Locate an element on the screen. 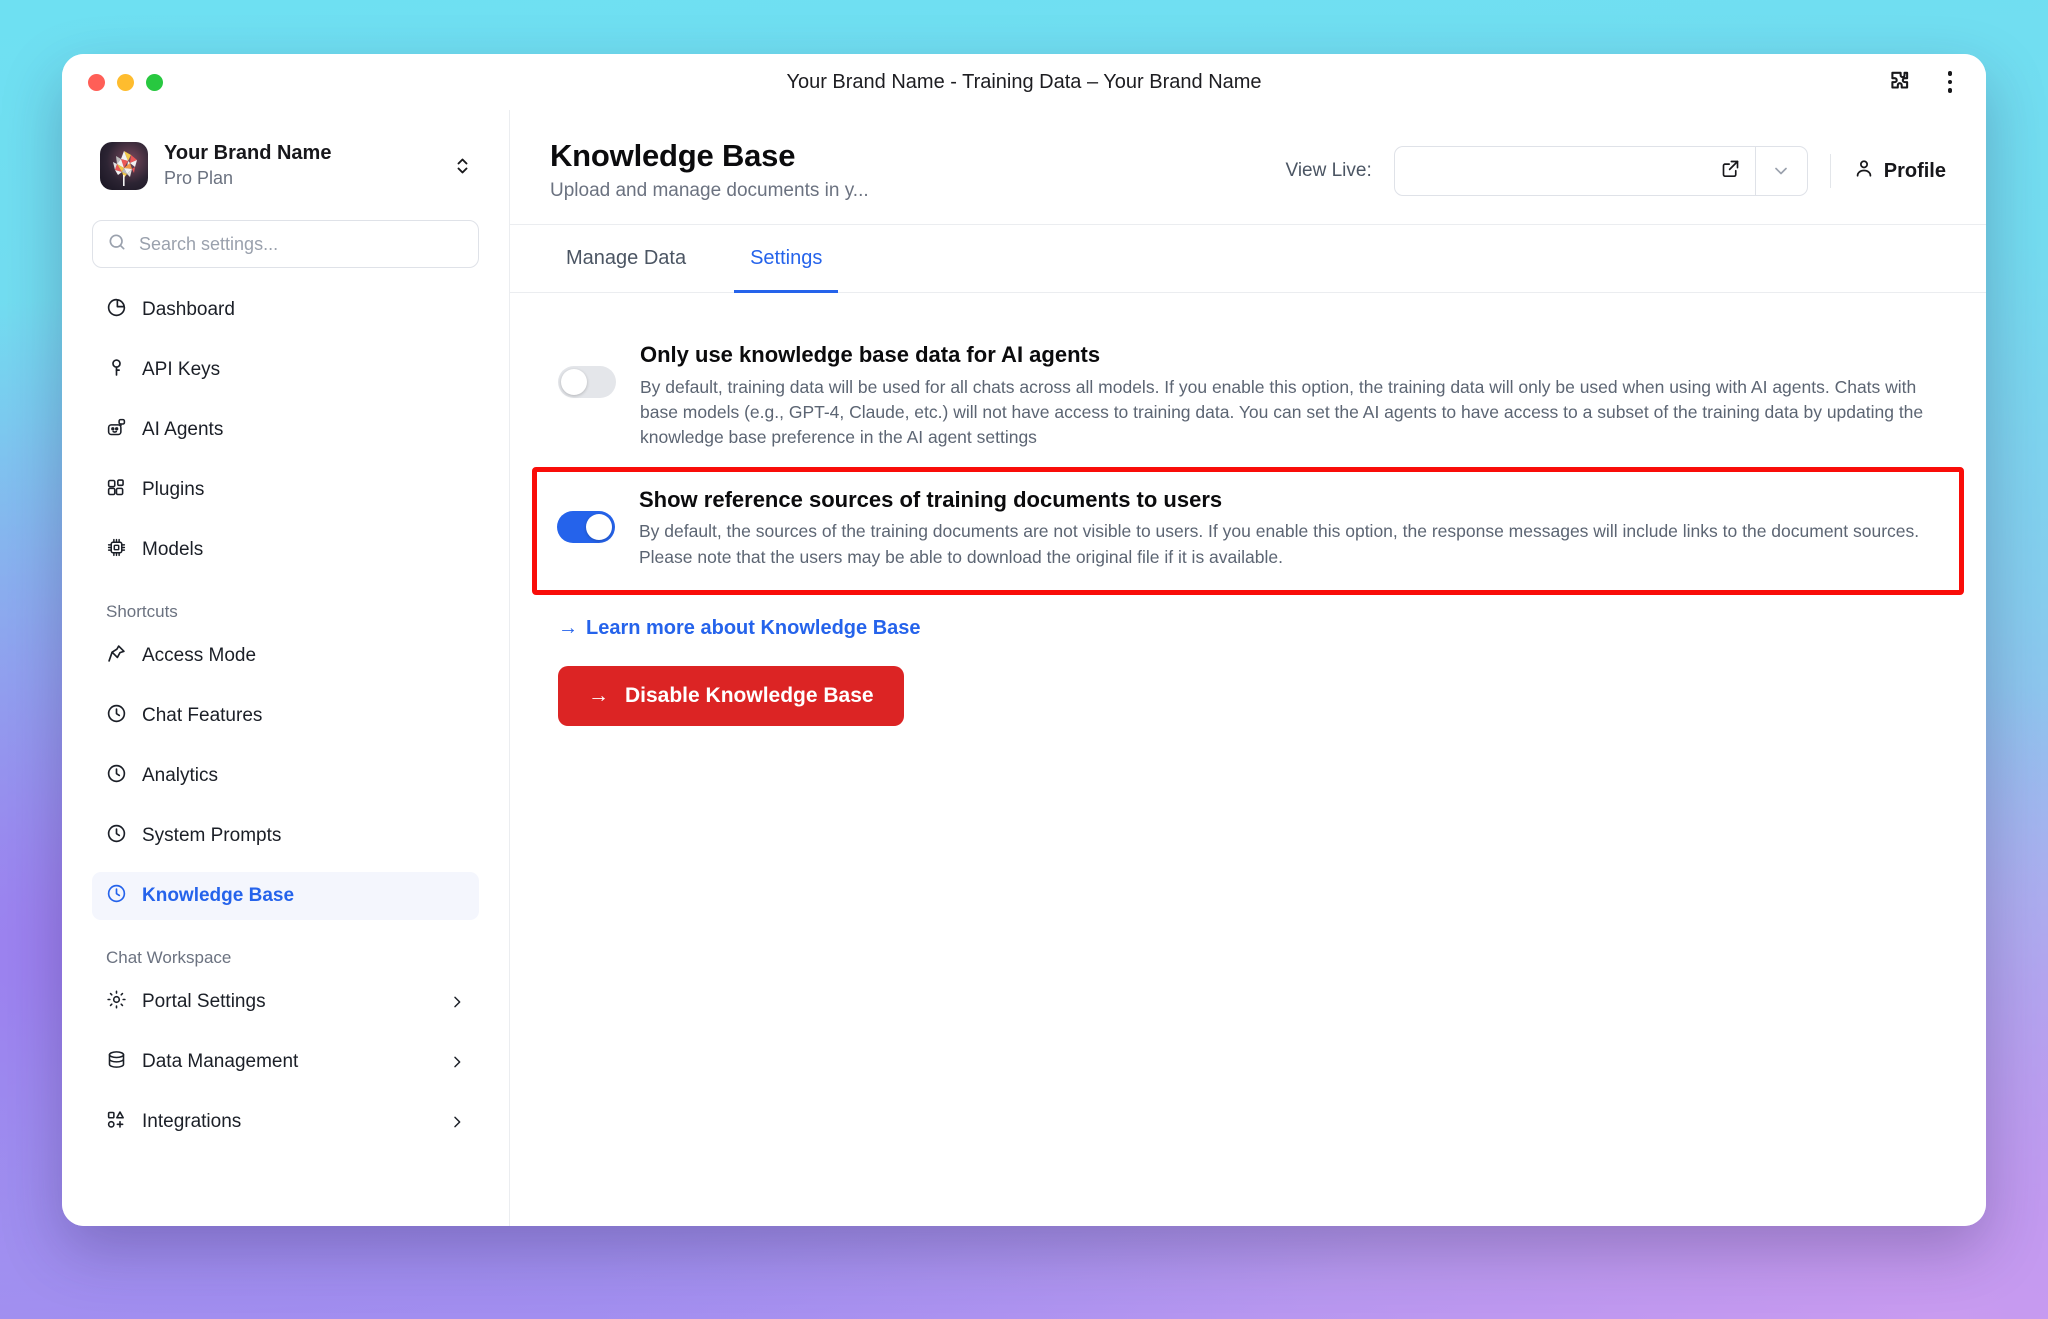  learn-more-link: → Learn more about Knowledge Base is located at coordinates (739, 628).